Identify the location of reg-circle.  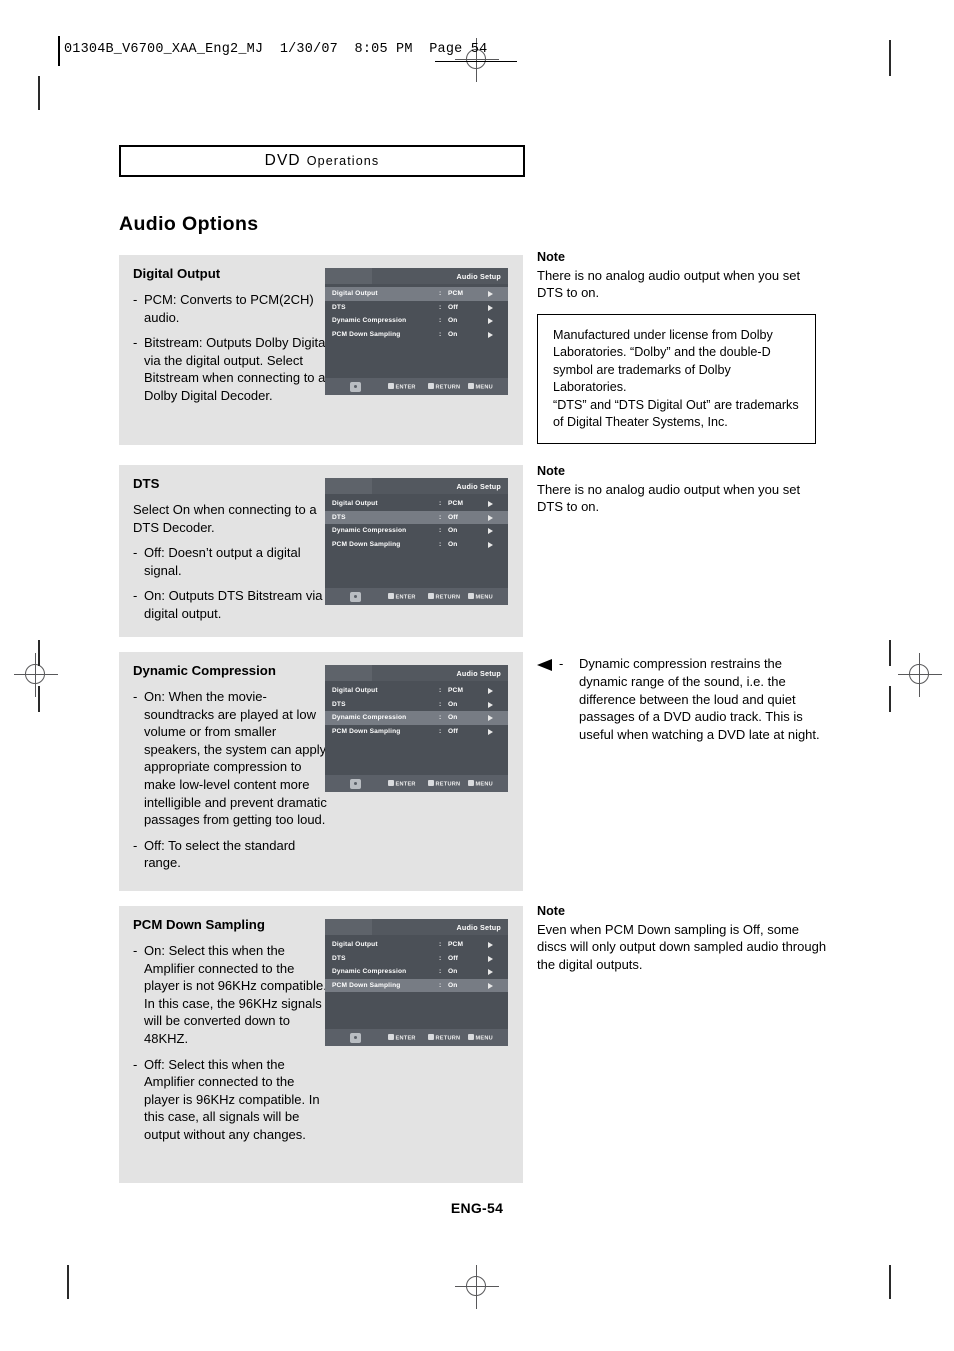
(35, 674).